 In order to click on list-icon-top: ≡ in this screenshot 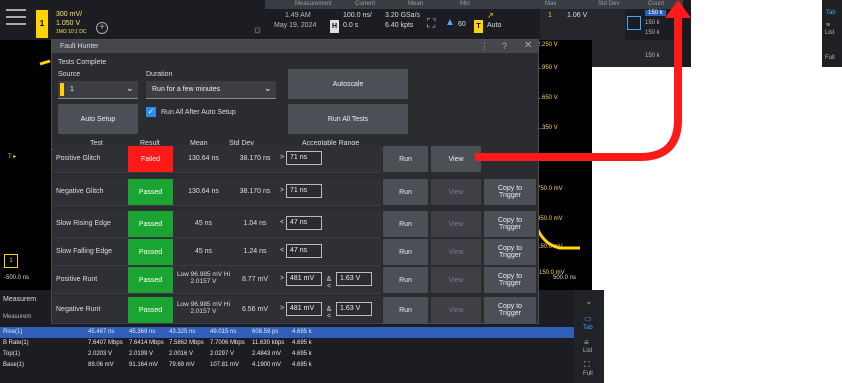, I will do `click(828, 25)`.